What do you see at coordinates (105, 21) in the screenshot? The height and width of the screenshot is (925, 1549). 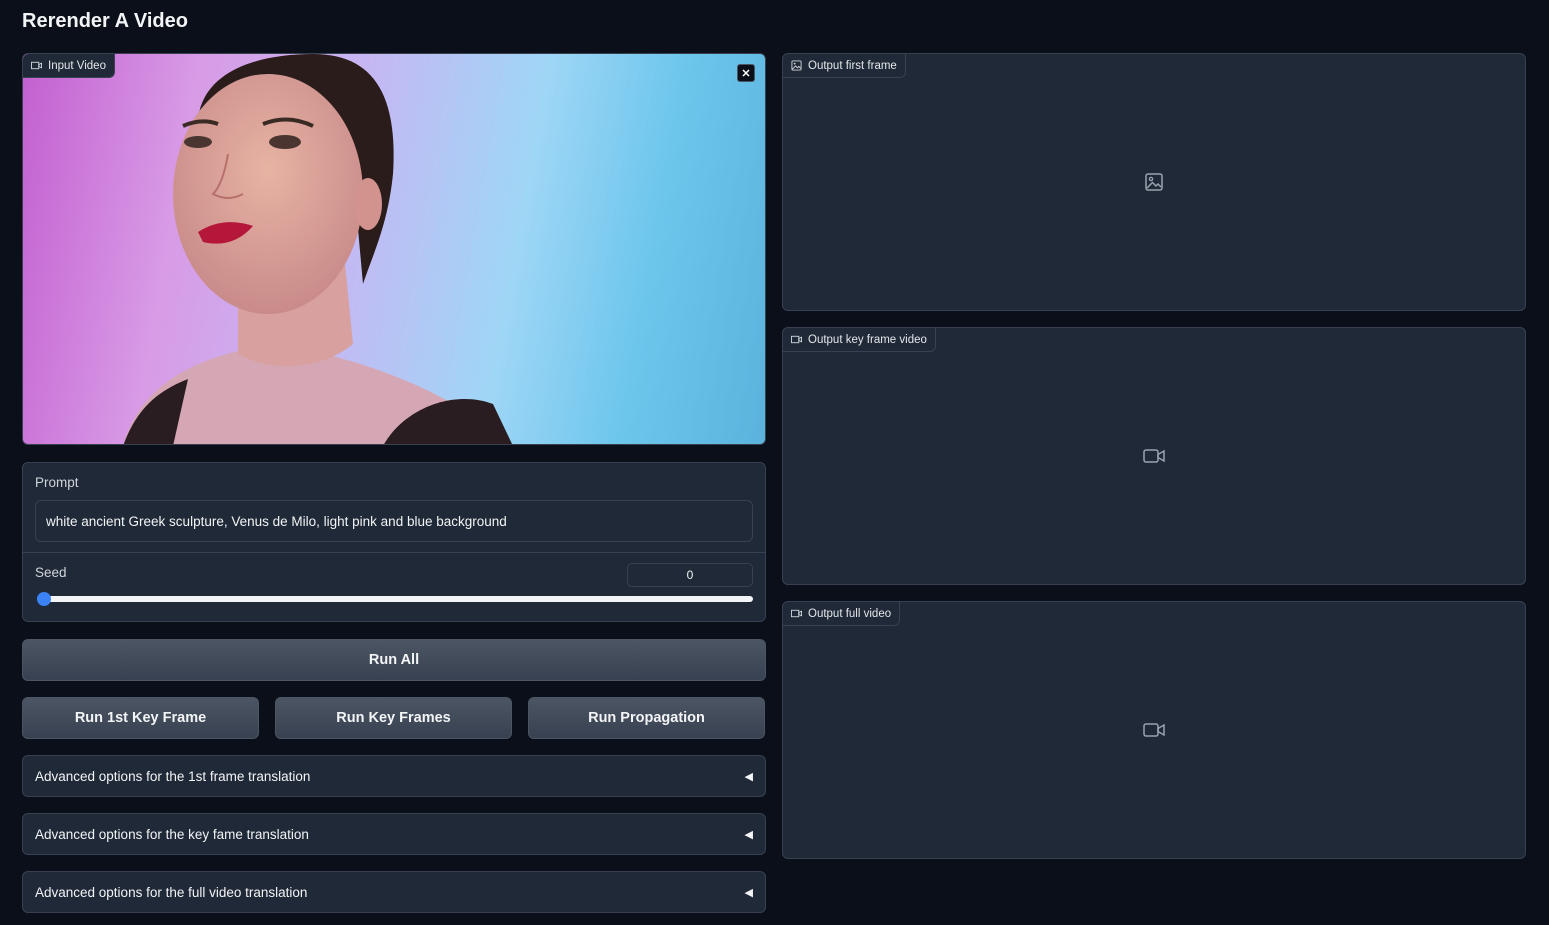 I see `page-title: Rerender A Video` at bounding box center [105, 21].